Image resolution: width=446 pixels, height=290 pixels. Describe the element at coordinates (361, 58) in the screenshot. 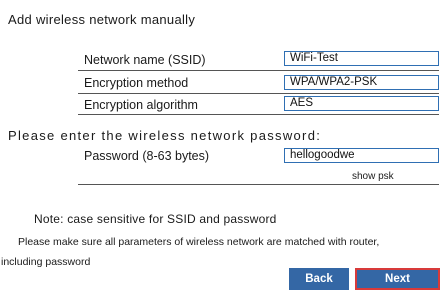

I see `ssid-input` at that location.